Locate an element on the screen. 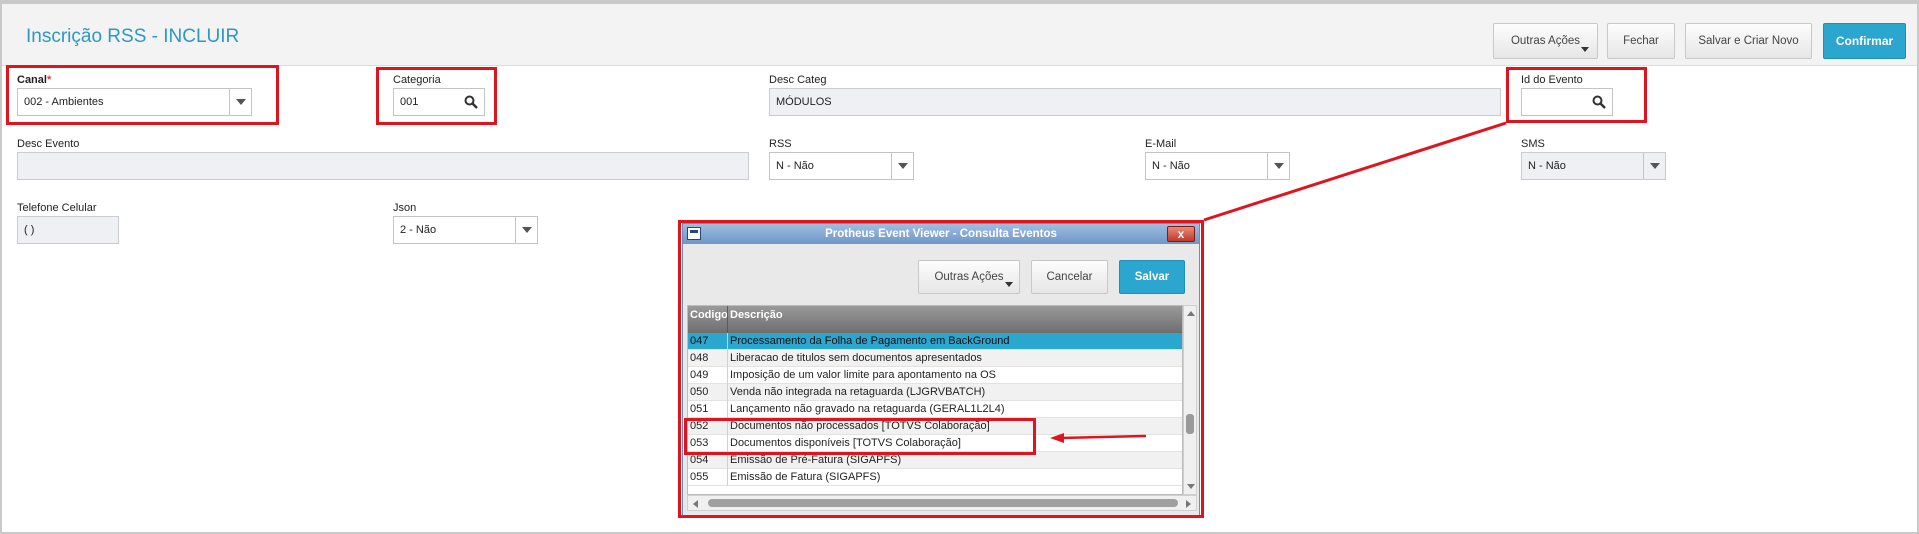 This screenshot has width=1919, height=534. row-descricao: Emissão de Fatura (SIGAPFS) is located at coordinates (805, 477).